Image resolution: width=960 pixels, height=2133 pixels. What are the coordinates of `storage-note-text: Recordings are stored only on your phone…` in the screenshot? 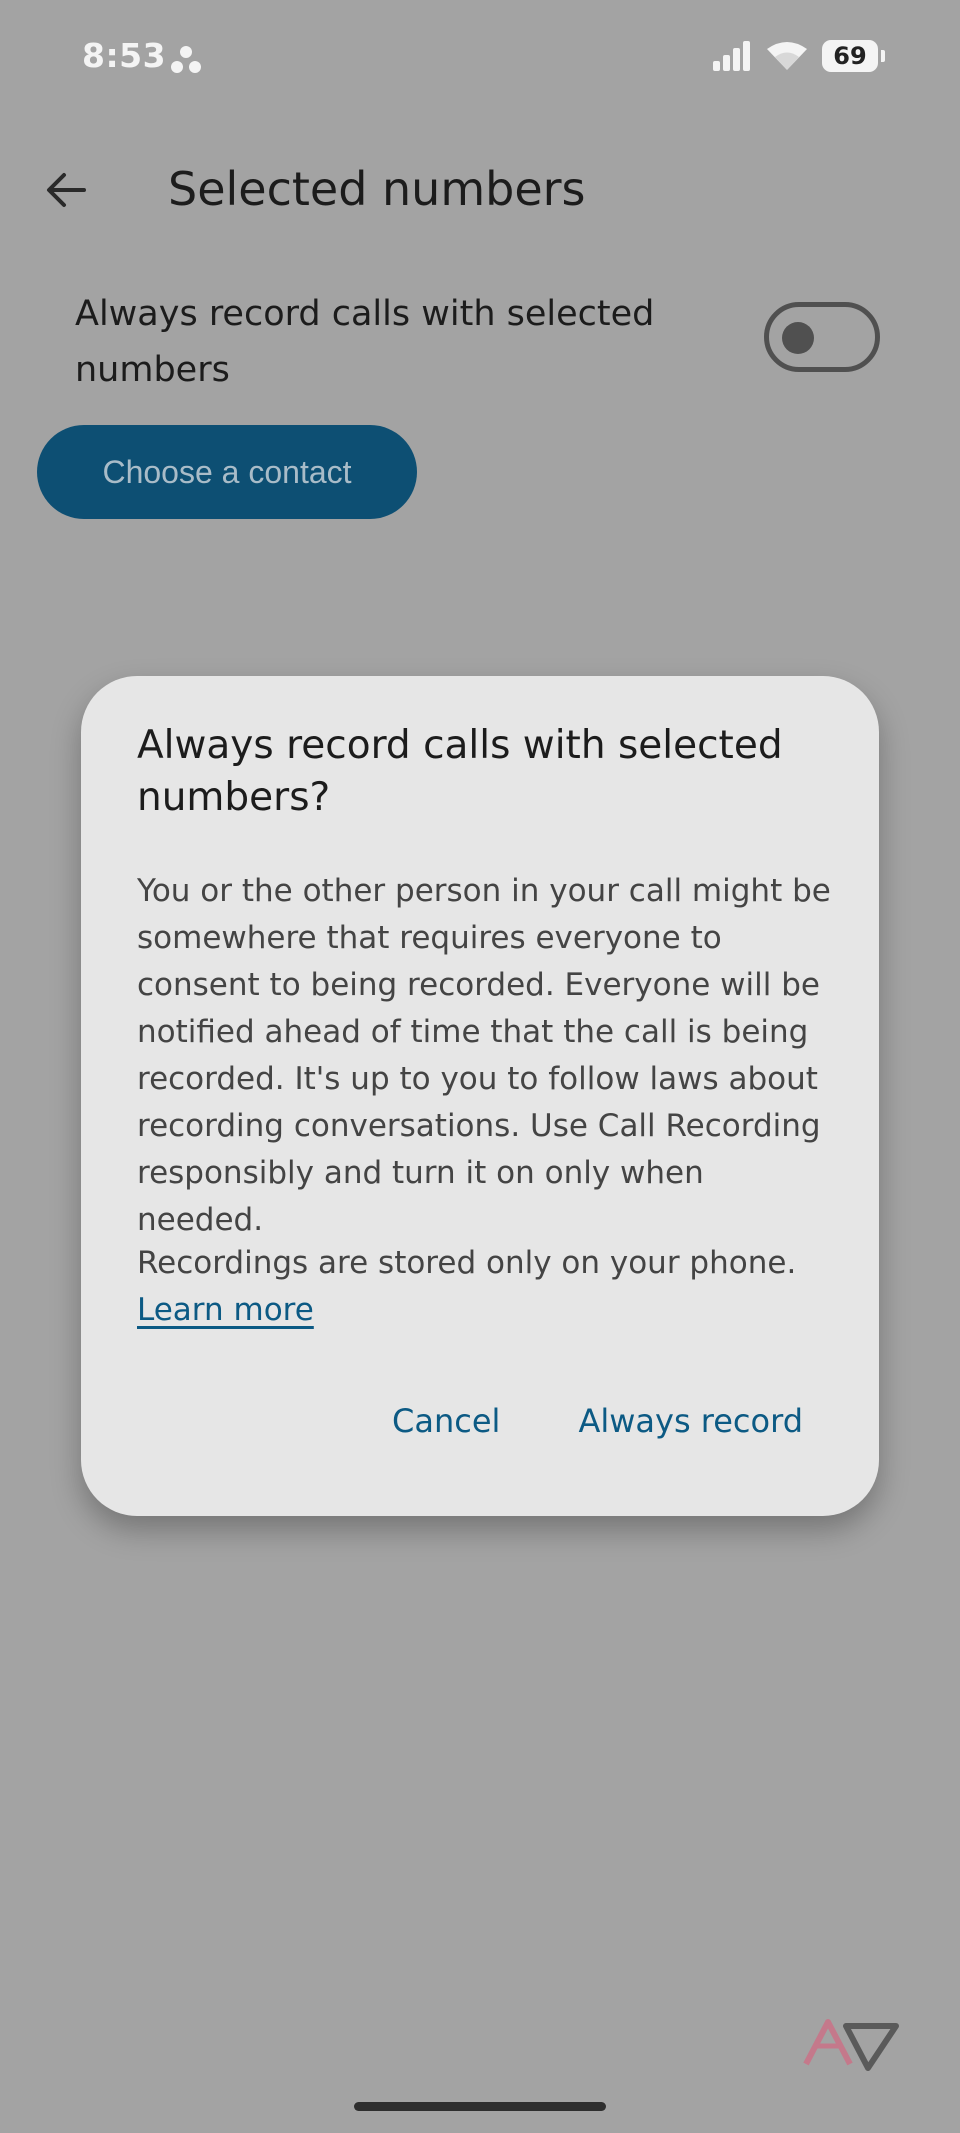 It's located at (467, 1263).